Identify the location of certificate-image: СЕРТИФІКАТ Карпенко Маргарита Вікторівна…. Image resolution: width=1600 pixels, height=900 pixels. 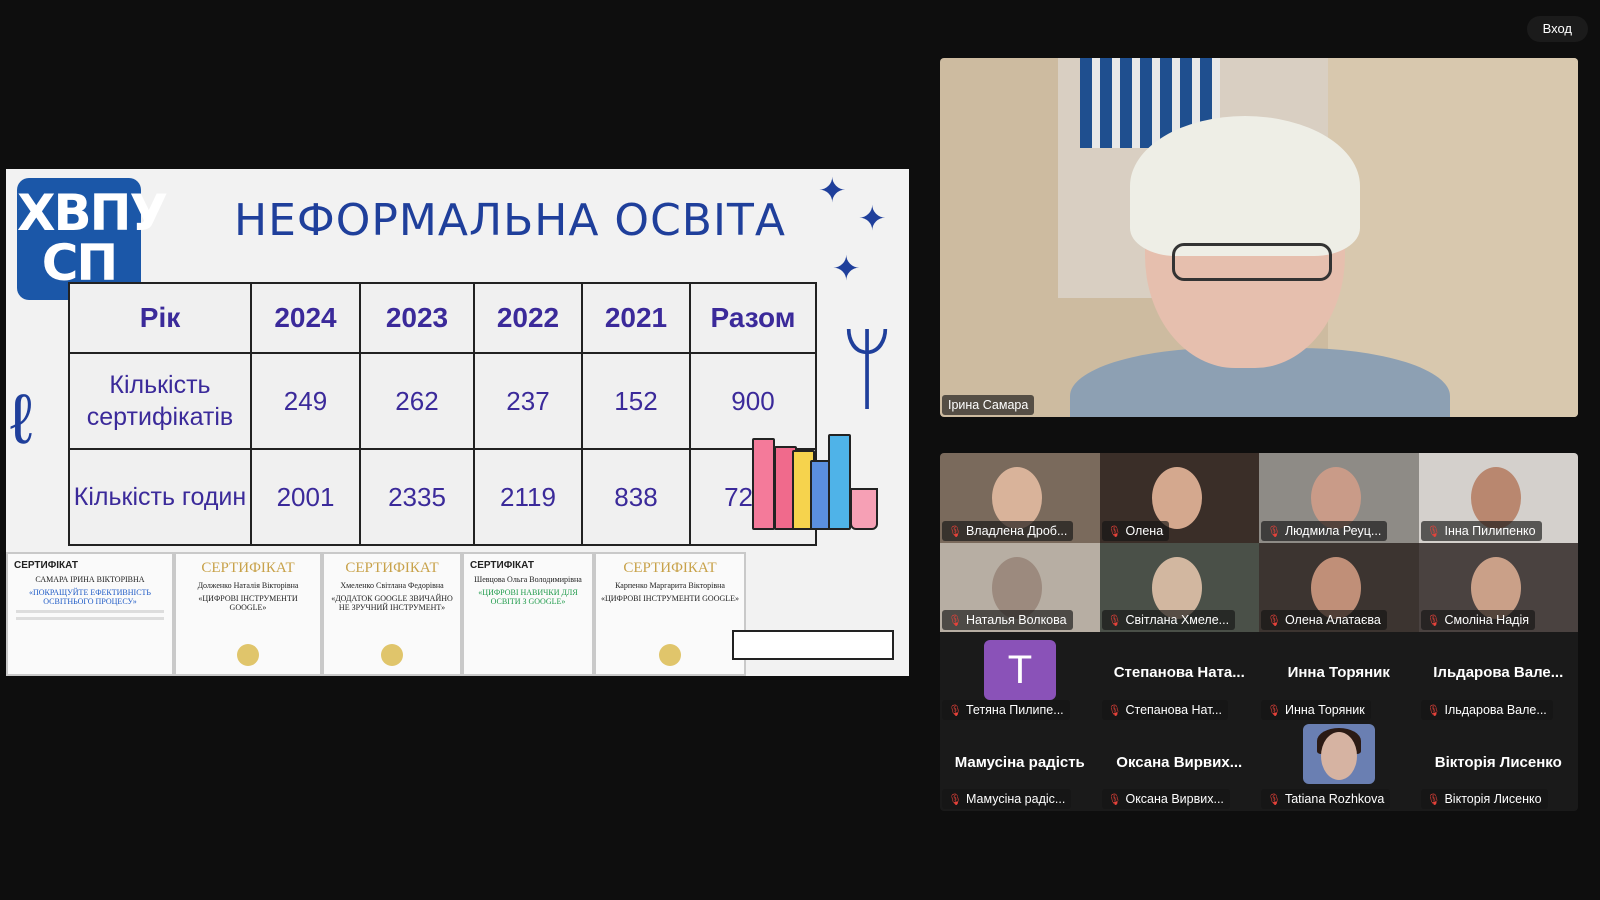
(670, 614).